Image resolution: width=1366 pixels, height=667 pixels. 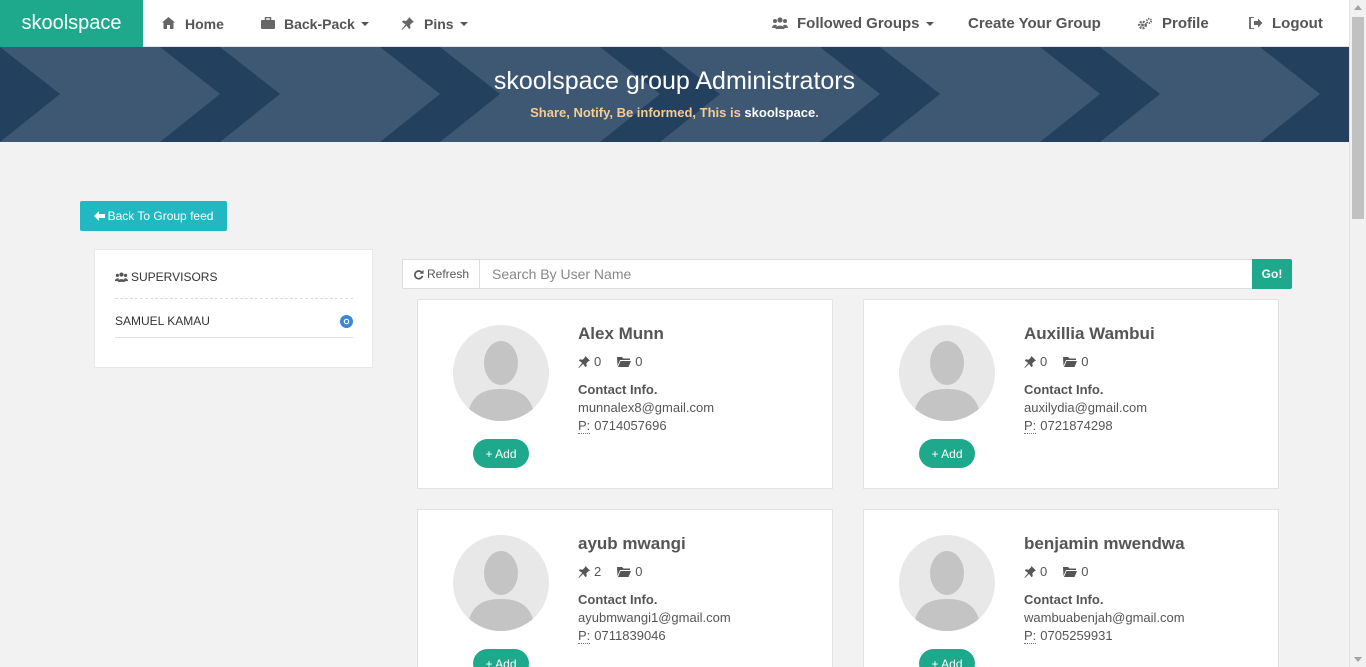 I want to click on supervisors-heading: SUPERVISORS, so click(x=166, y=277).